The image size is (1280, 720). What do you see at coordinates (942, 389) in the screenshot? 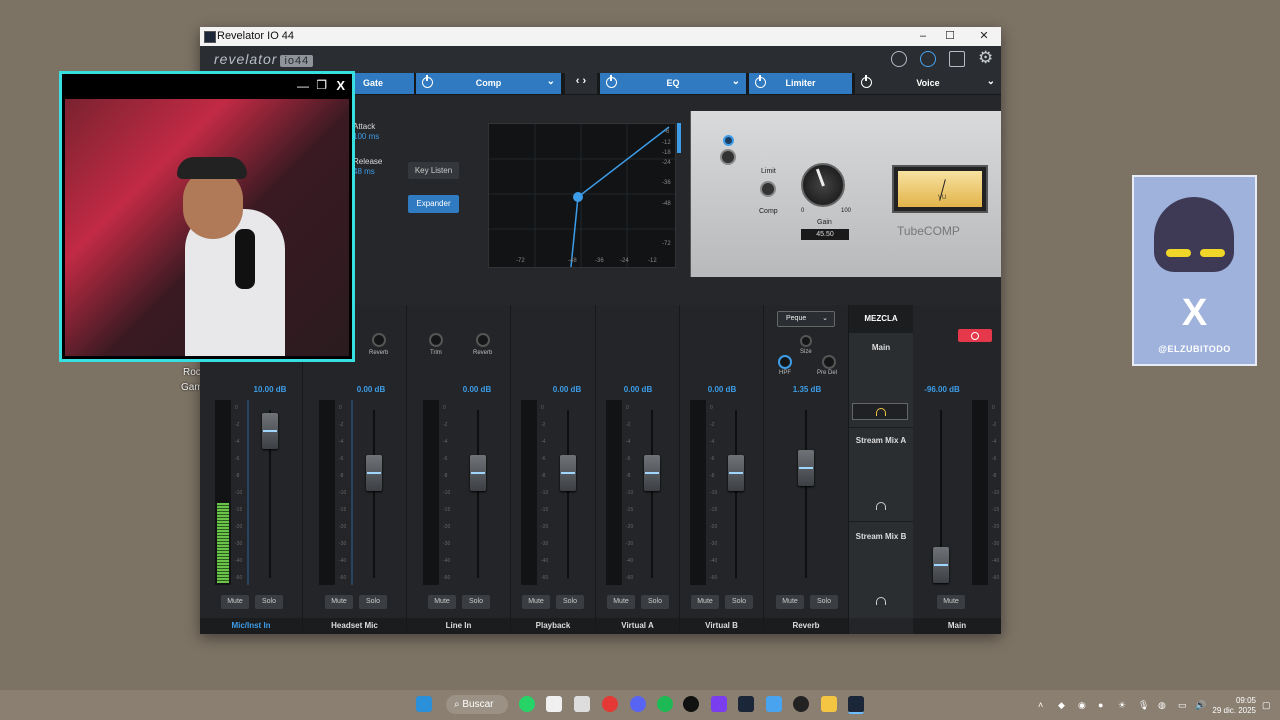
I see `main-db-value: -96.00 dB` at bounding box center [942, 389].